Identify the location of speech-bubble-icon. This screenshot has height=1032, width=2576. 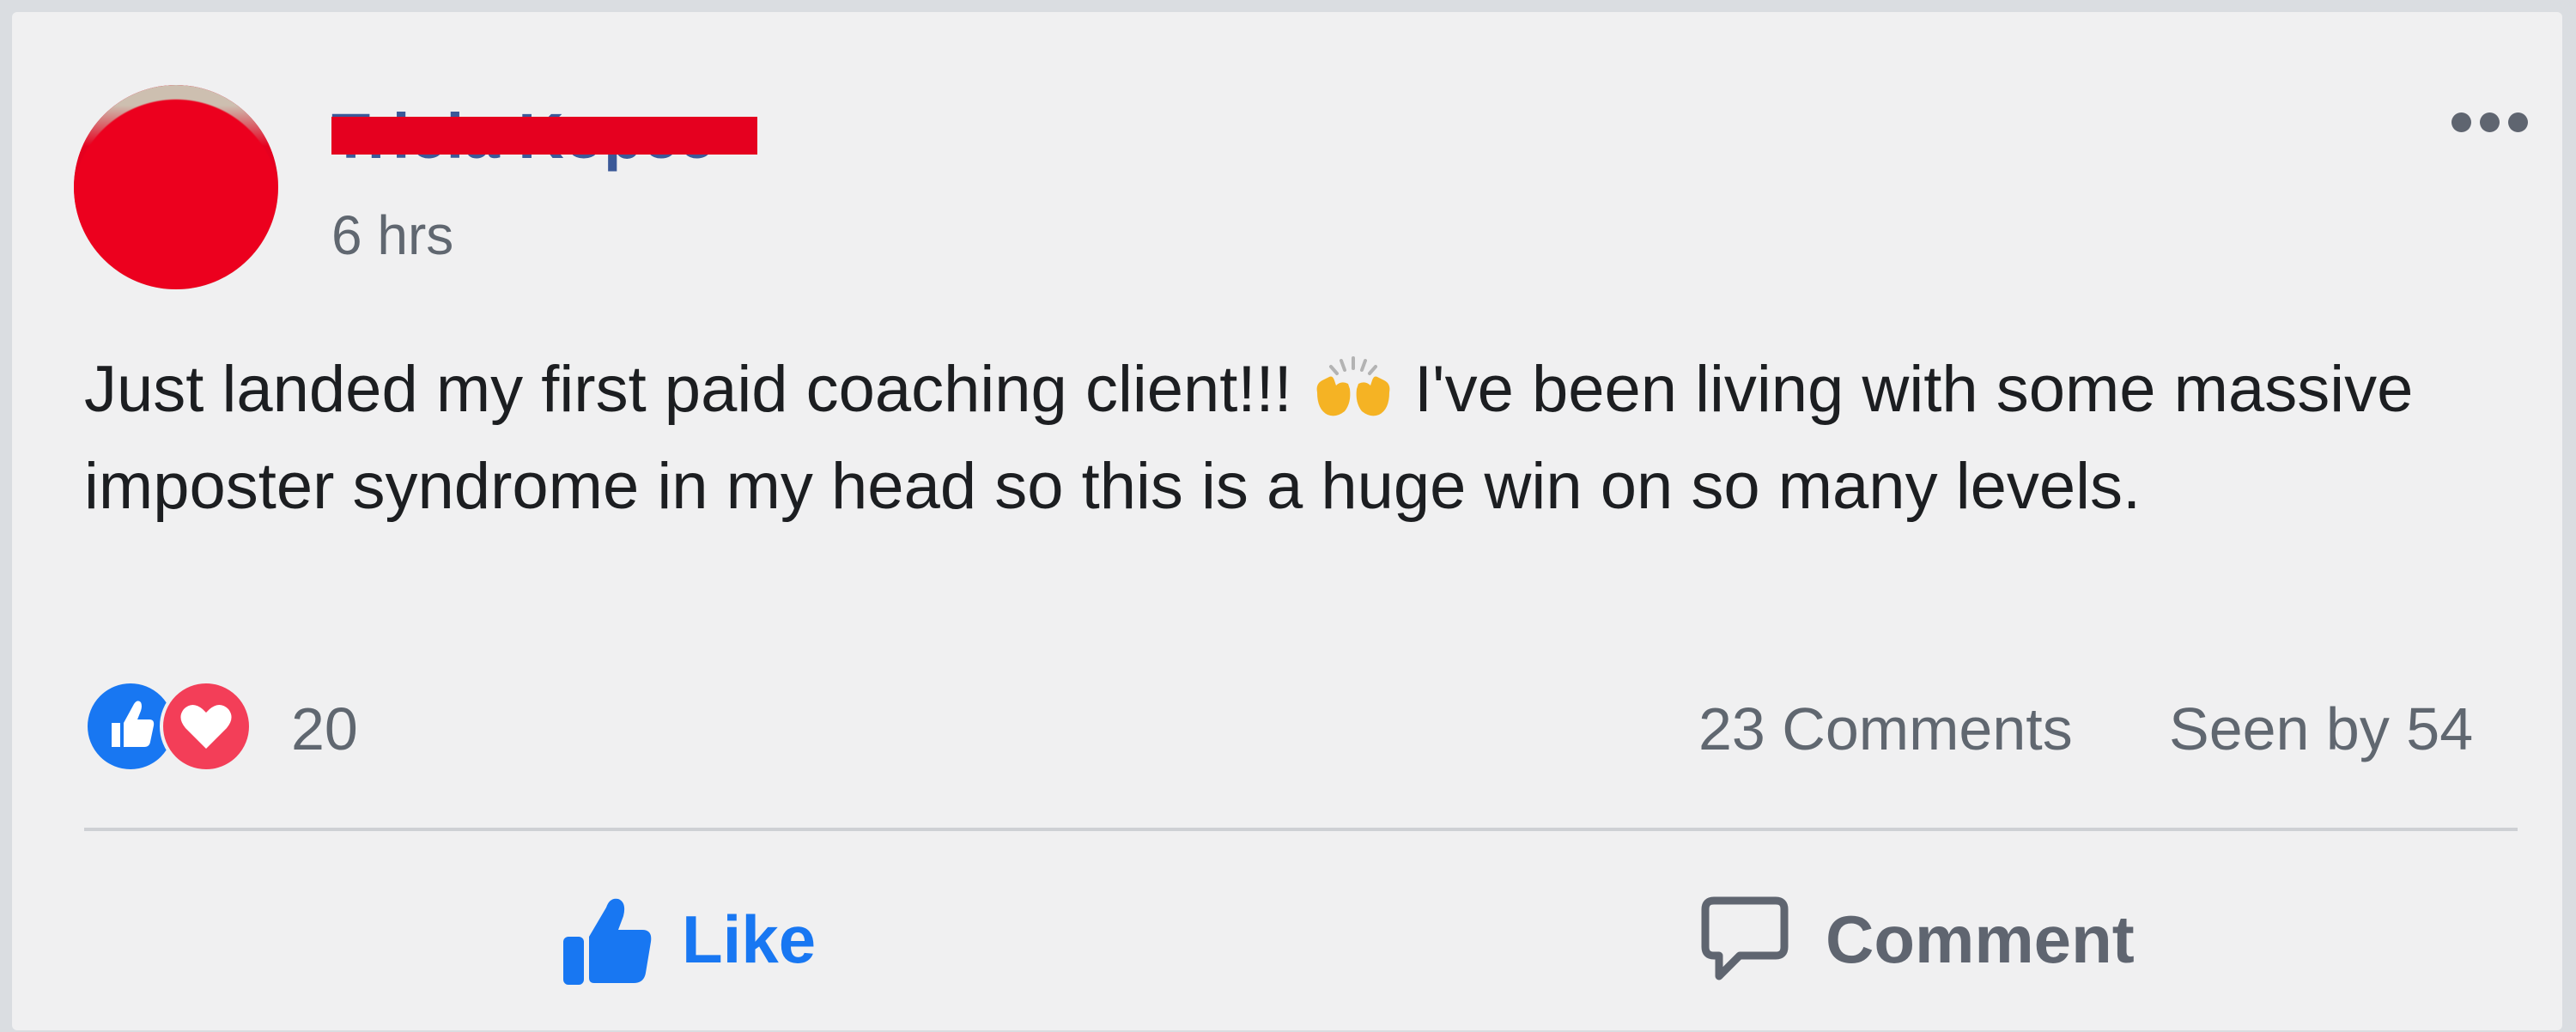
(1745, 938).